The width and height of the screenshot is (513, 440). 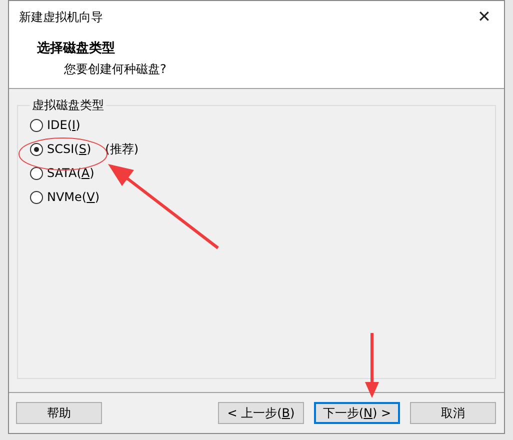 I want to click on page-title: 选择磁盘类型, so click(x=76, y=48).